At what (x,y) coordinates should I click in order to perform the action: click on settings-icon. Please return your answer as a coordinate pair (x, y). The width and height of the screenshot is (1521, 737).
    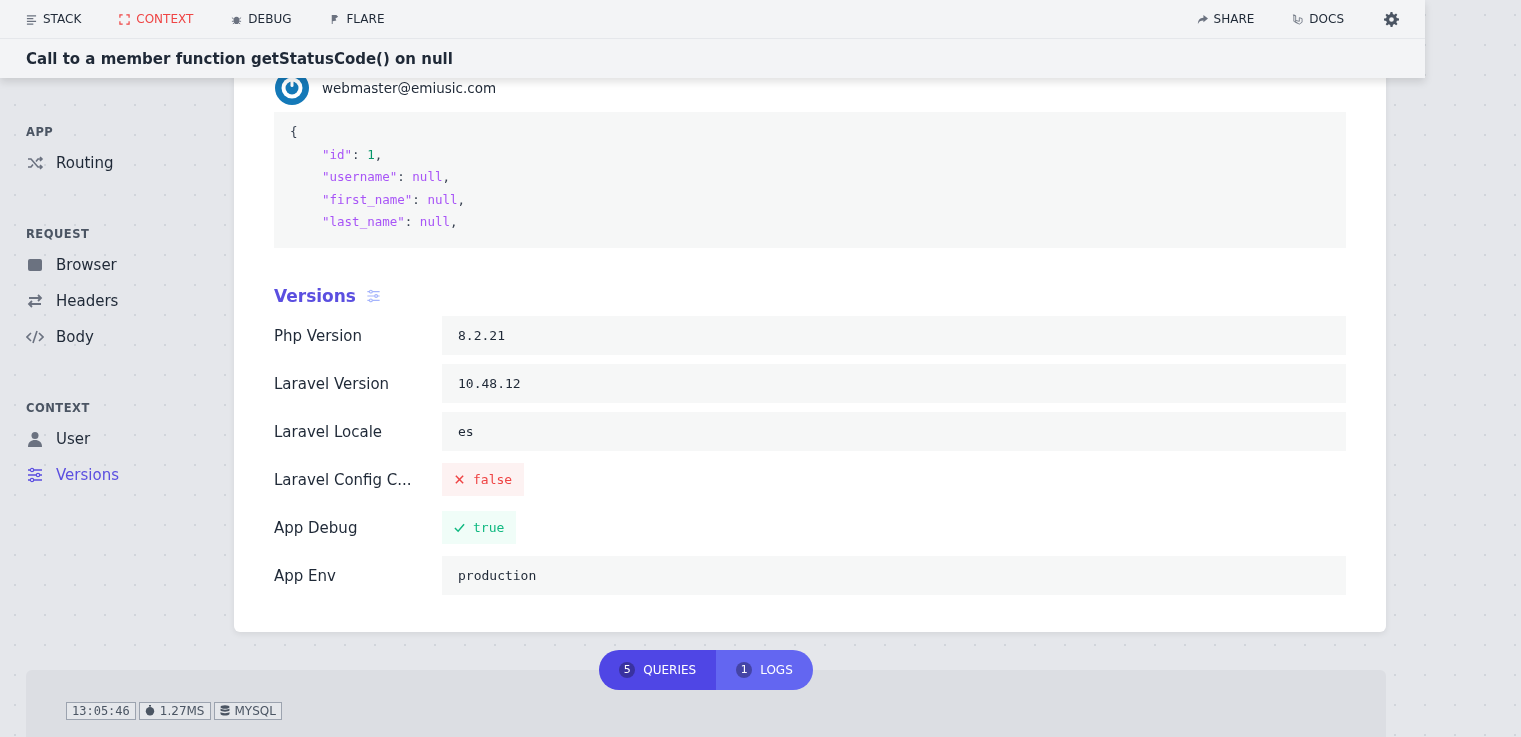
    Looking at the image, I should click on (1391, 19).